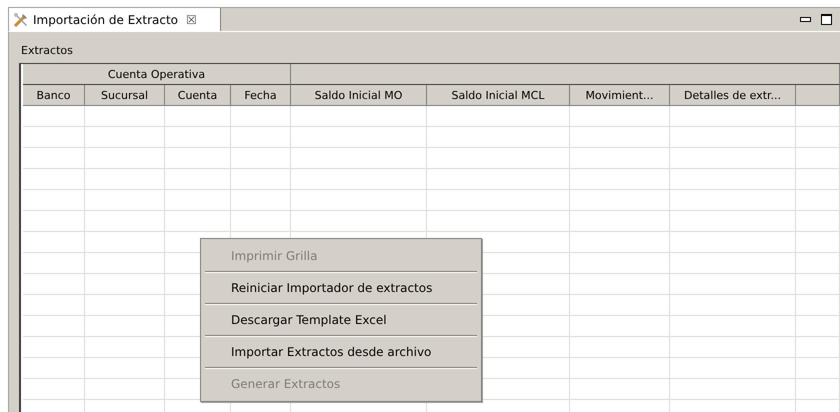  What do you see at coordinates (498, 95) in the screenshot?
I see `column-header: Saldo Inicial MCL` at bounding box center [498, 95].